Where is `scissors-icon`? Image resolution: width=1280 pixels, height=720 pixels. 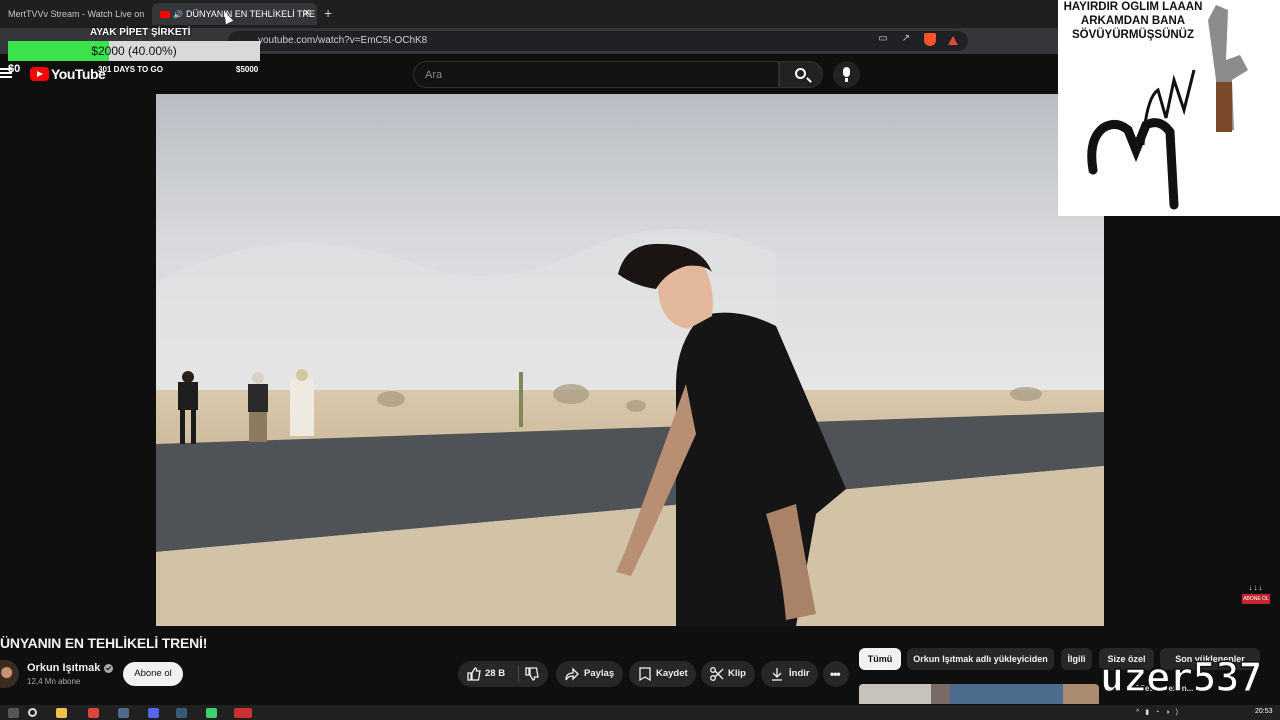
scissors-icon is located at coordinates (717, 674).